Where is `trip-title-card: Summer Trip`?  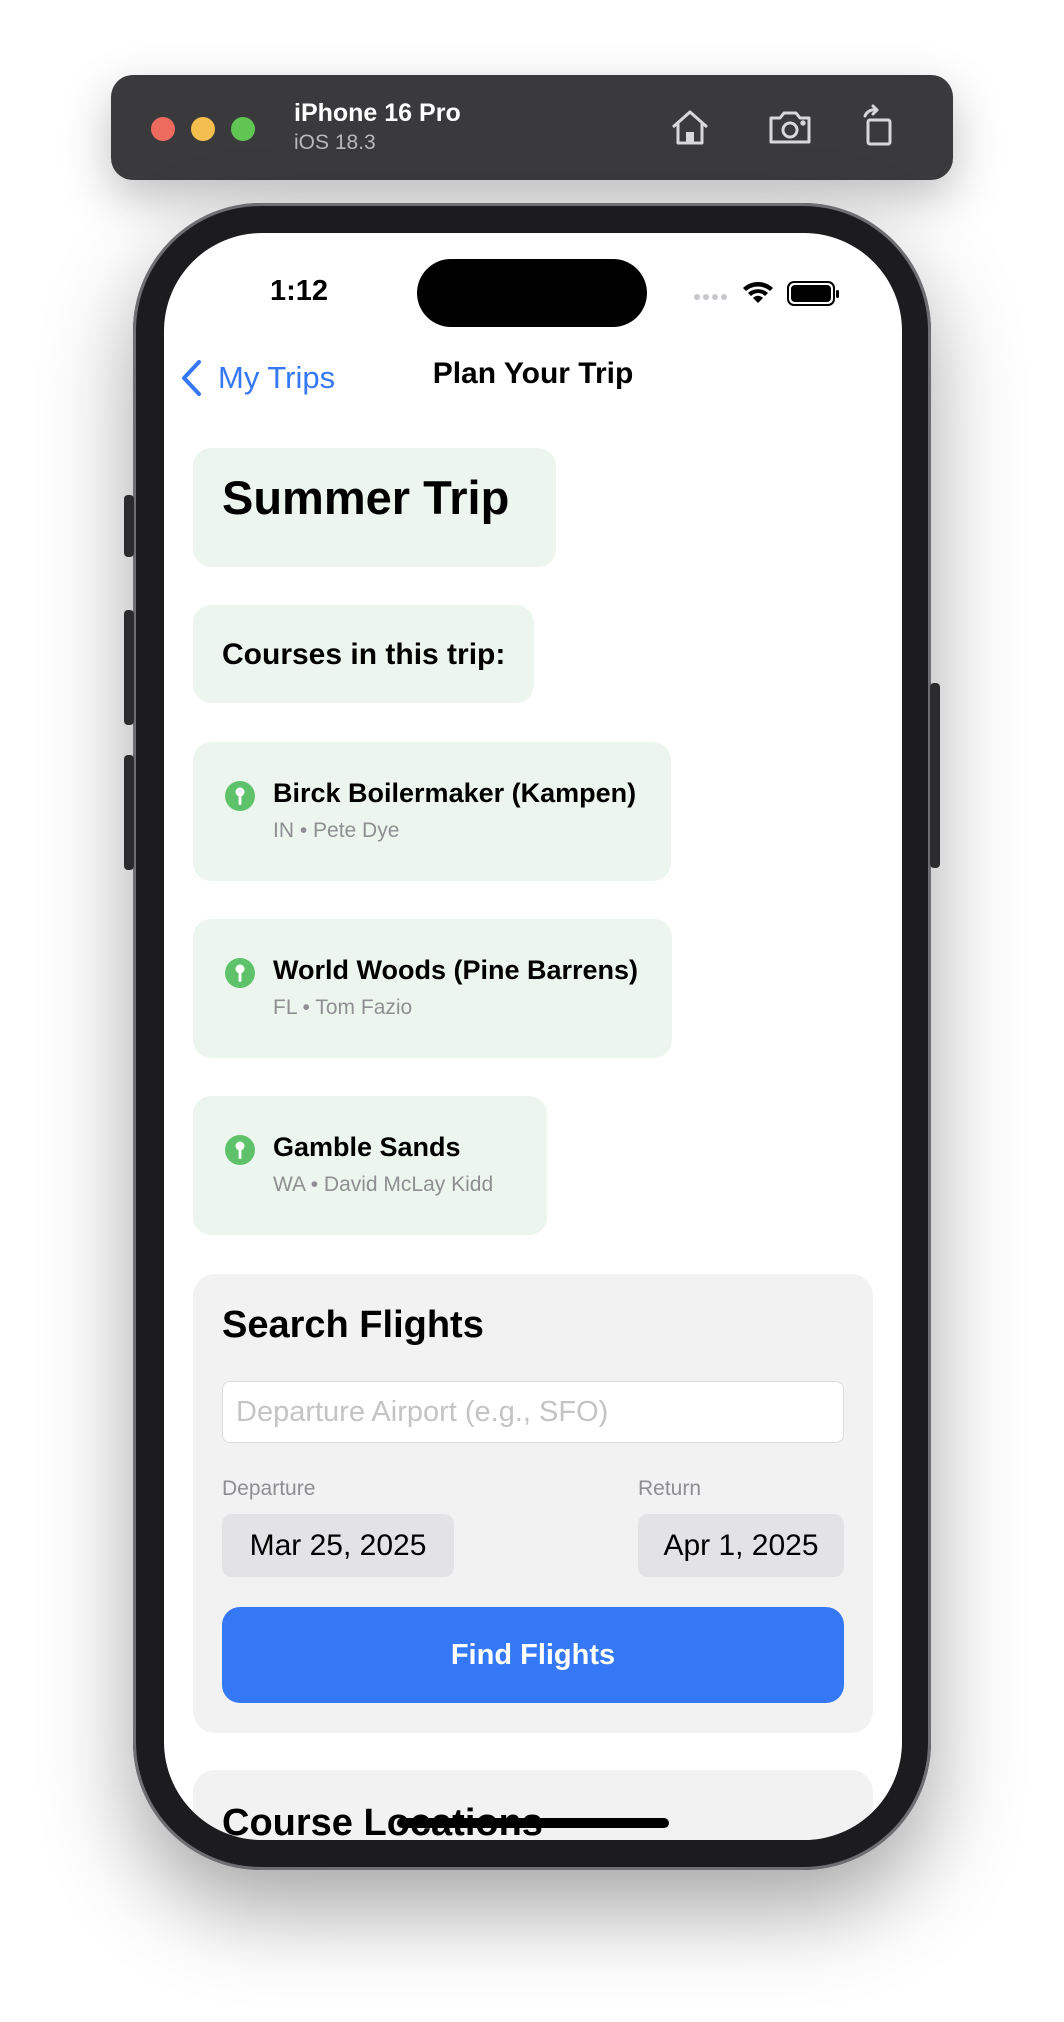 trip-title-card: Summer Trip is located at coordinates (374, 507).